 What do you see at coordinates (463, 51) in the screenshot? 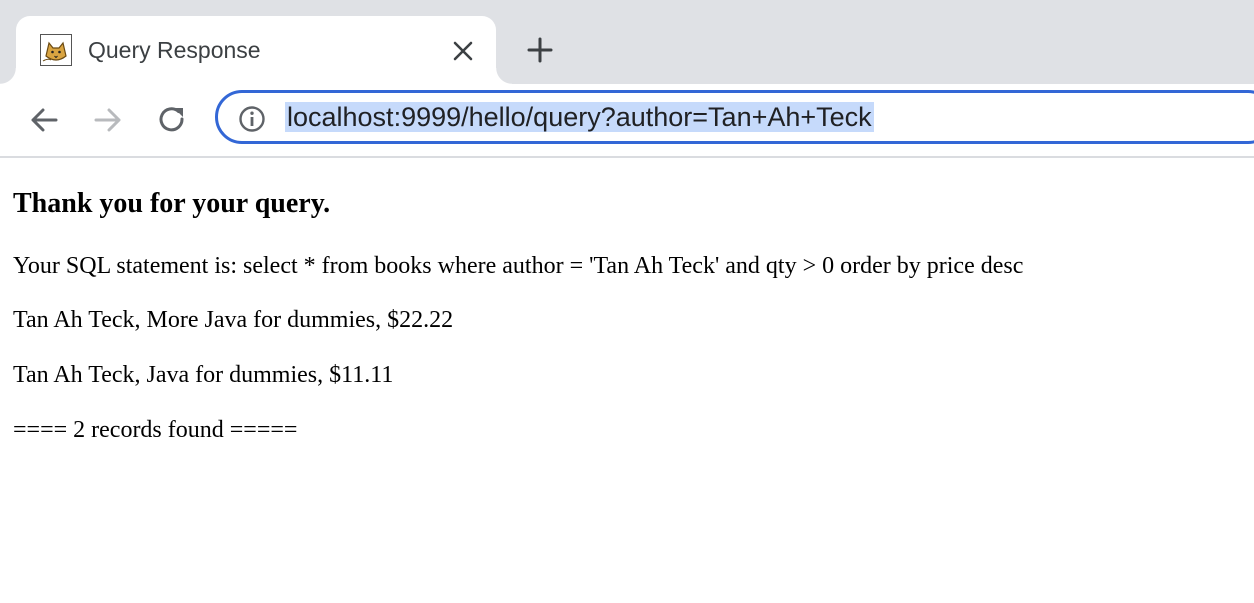
I see `close-tab-icon` at bounding box center [463, 51].